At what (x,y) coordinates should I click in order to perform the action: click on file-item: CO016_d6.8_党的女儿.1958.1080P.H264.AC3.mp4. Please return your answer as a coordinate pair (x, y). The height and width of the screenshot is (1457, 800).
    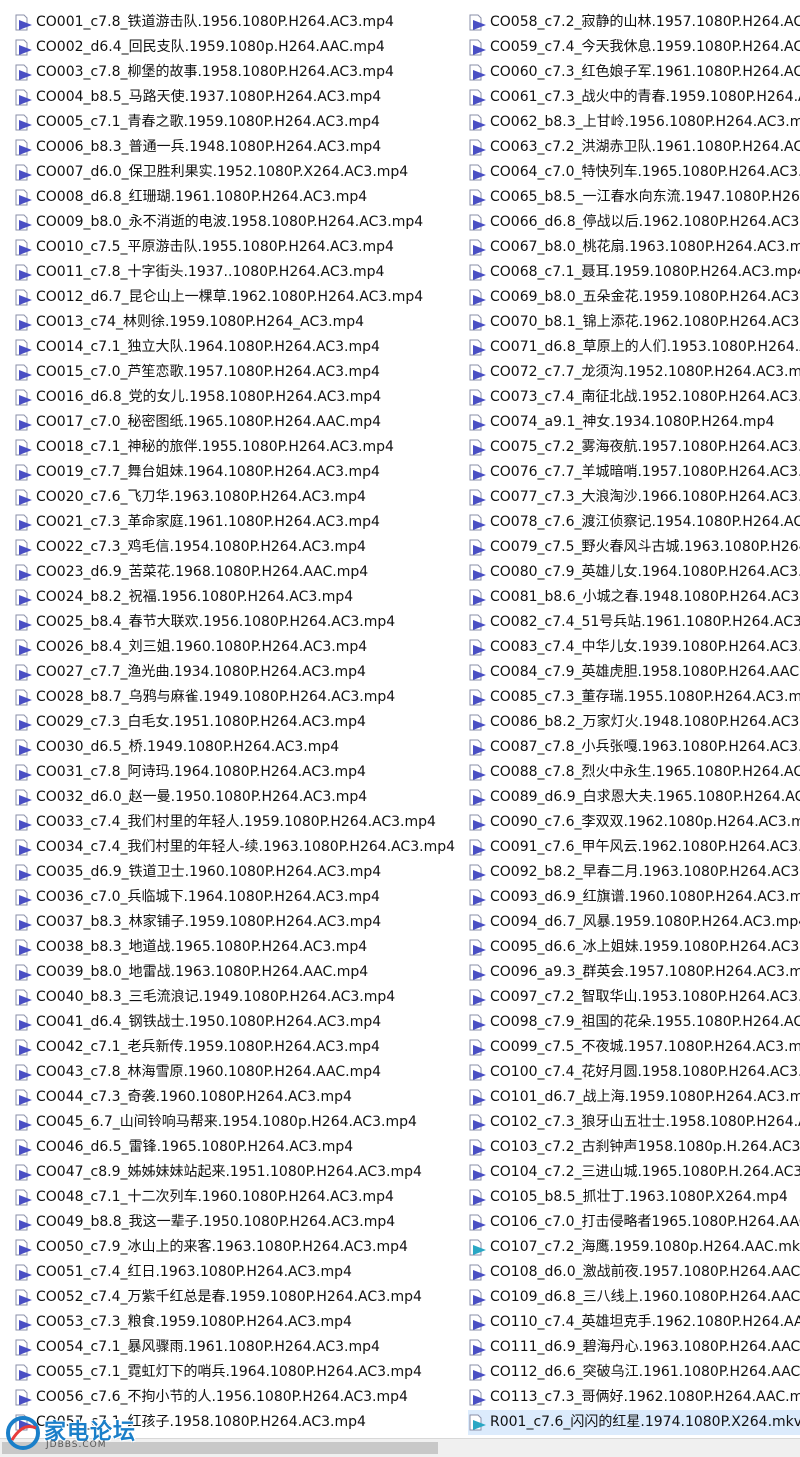
    Looking at the image, I should click on (239, 397).